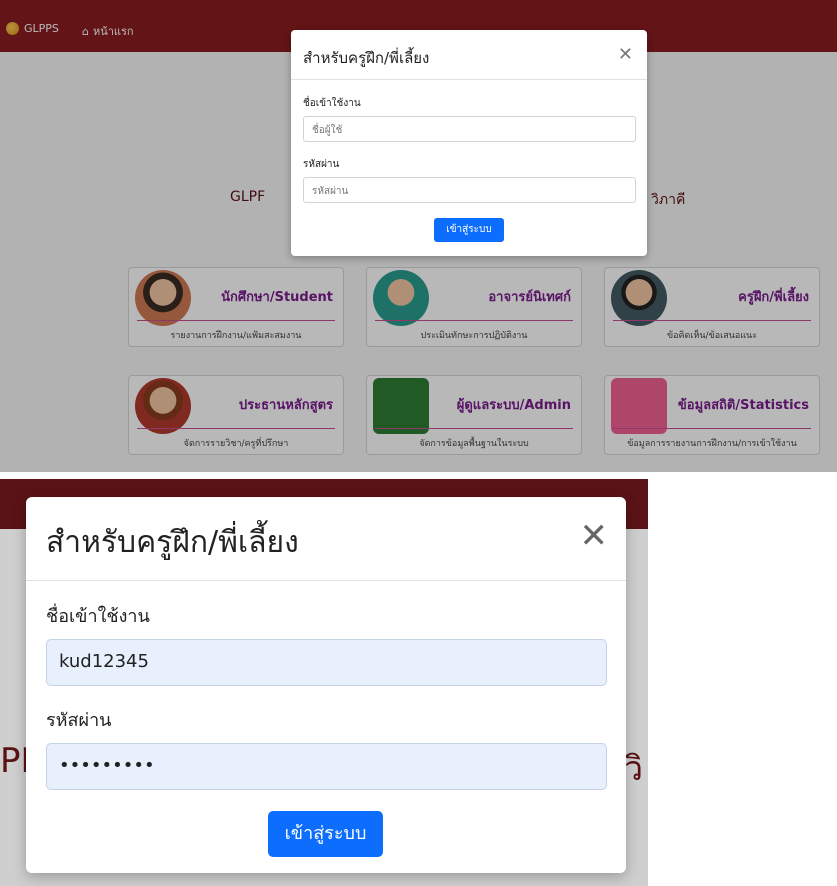 The height and width of the screenshot is (886, 837). What do you see at coordinates (634, 769) in the screenshot?
I see `page-heading-right: วิ` at bounding box center [634, 769].